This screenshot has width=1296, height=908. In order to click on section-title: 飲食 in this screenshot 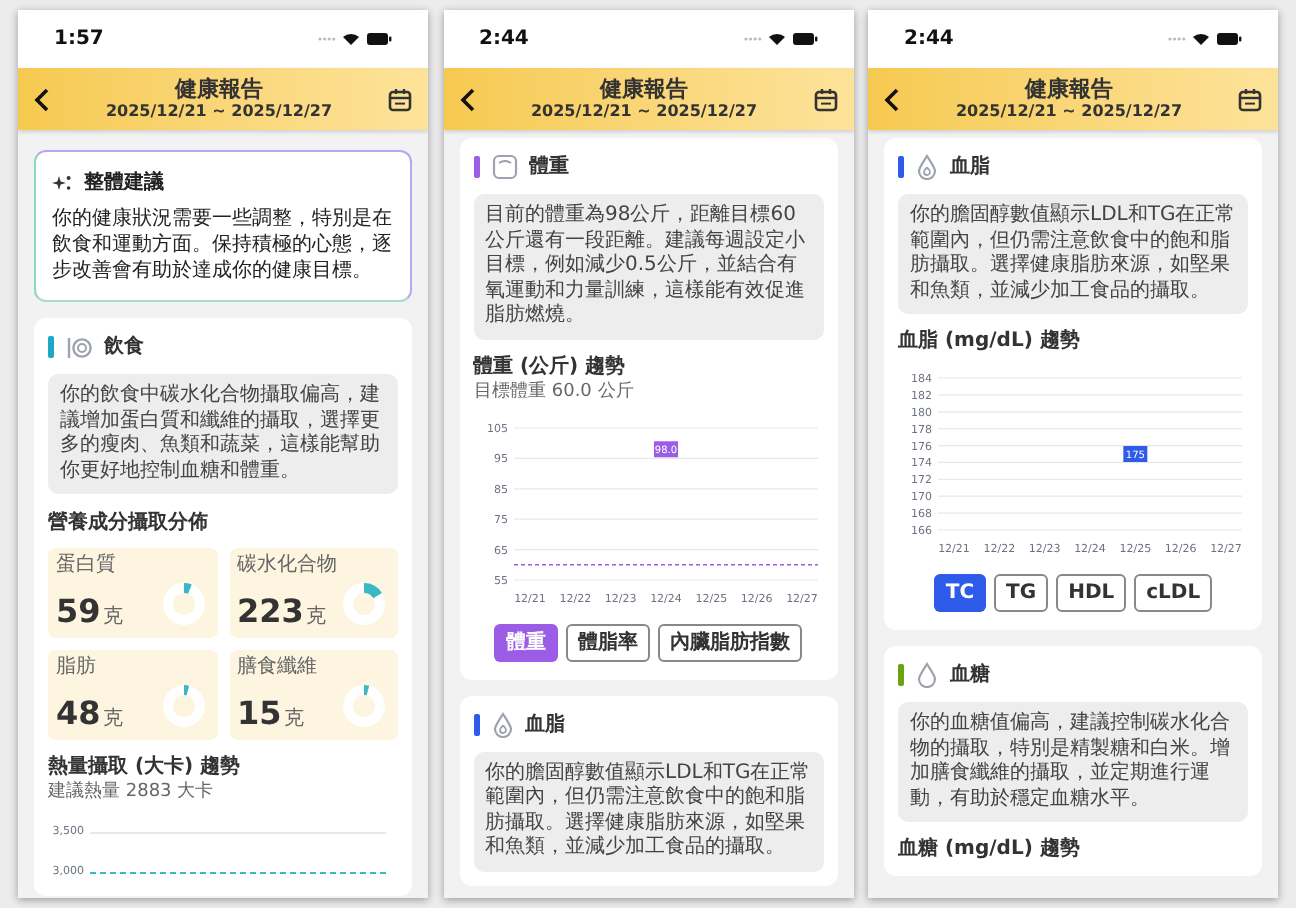, I will do `click(124, 347)`.